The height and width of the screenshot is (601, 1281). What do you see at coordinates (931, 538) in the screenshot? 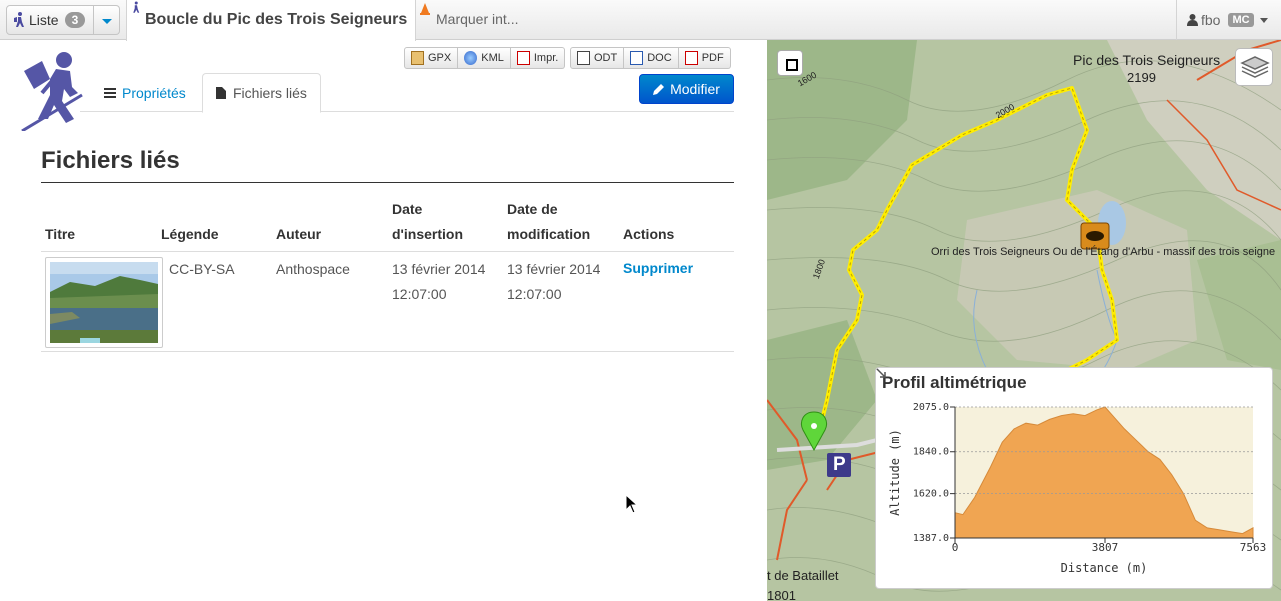
I see `y-tick-label: 1387.0` at bounding box center [931, 538].